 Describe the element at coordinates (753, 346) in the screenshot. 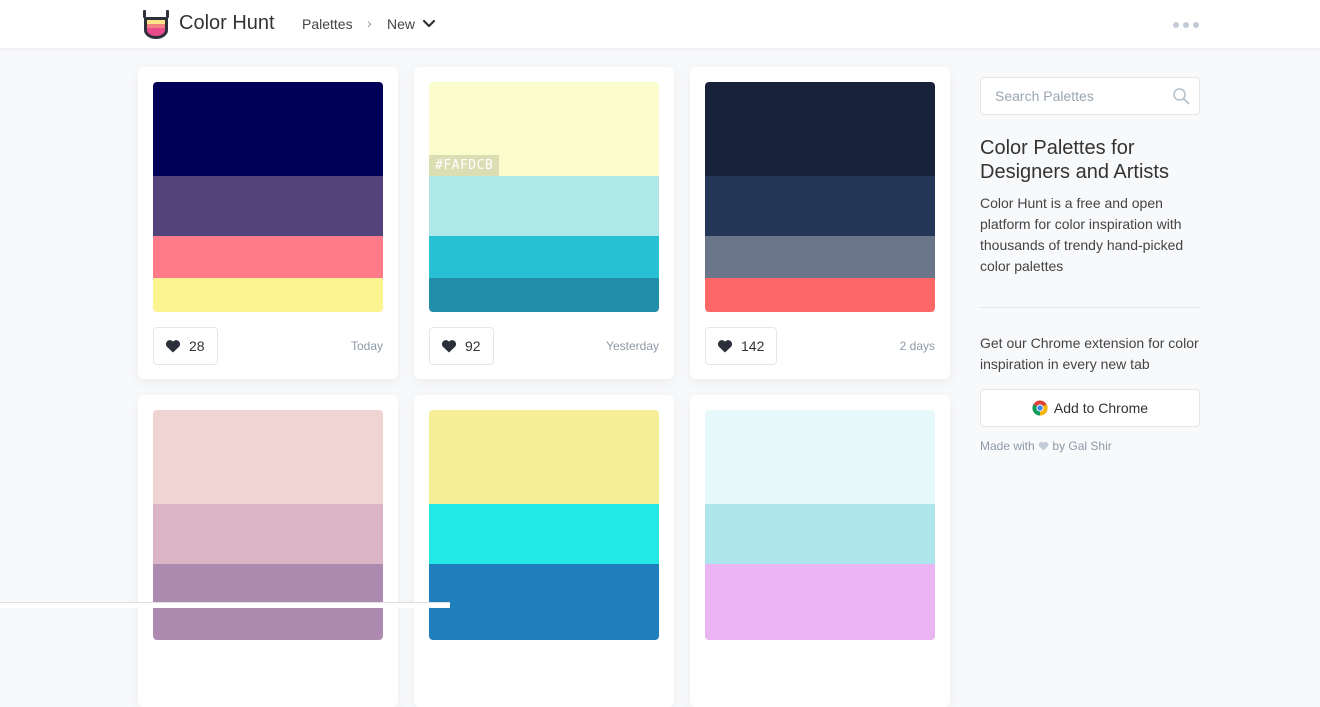

I see `like-count: 142` at that location.